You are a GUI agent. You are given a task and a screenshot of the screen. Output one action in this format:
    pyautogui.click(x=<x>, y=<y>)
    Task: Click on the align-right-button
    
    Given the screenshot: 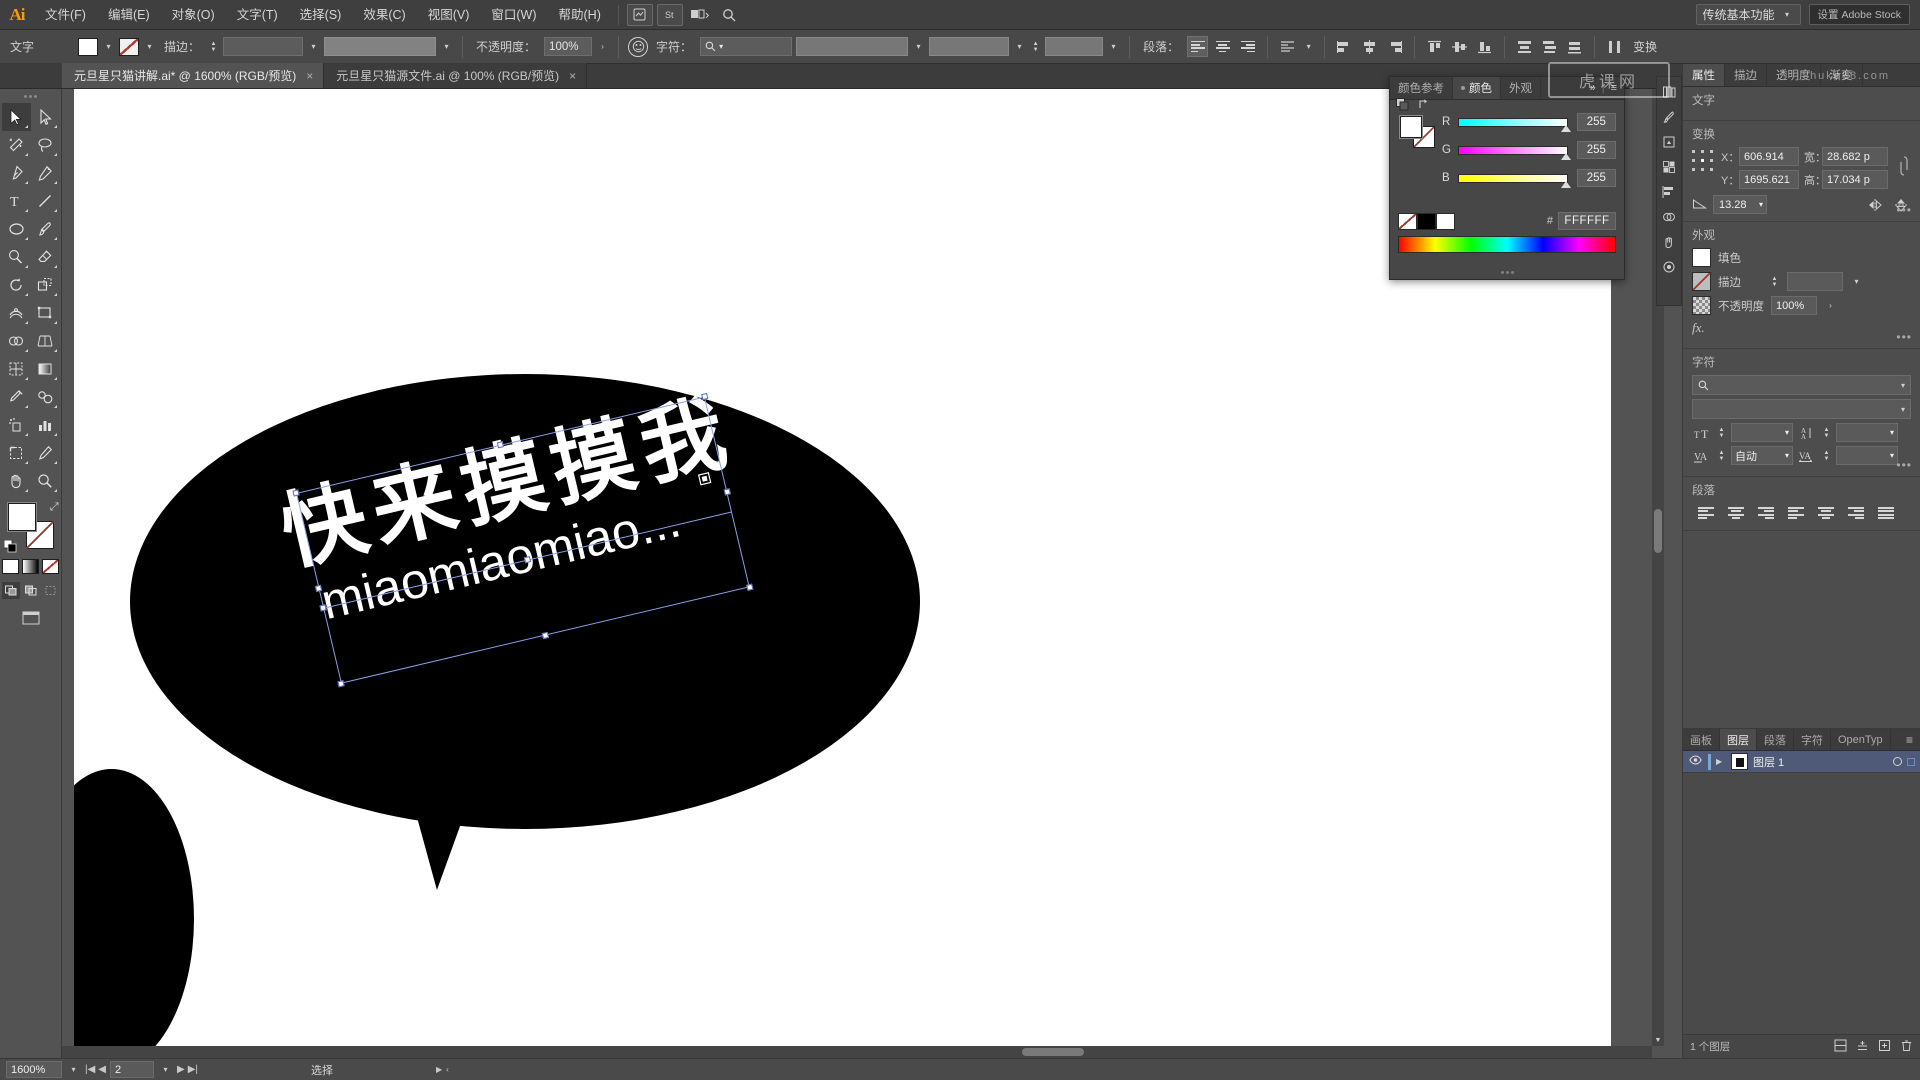 What is the action you would take?
    pyautogui.click(x=1247, y=46)
    